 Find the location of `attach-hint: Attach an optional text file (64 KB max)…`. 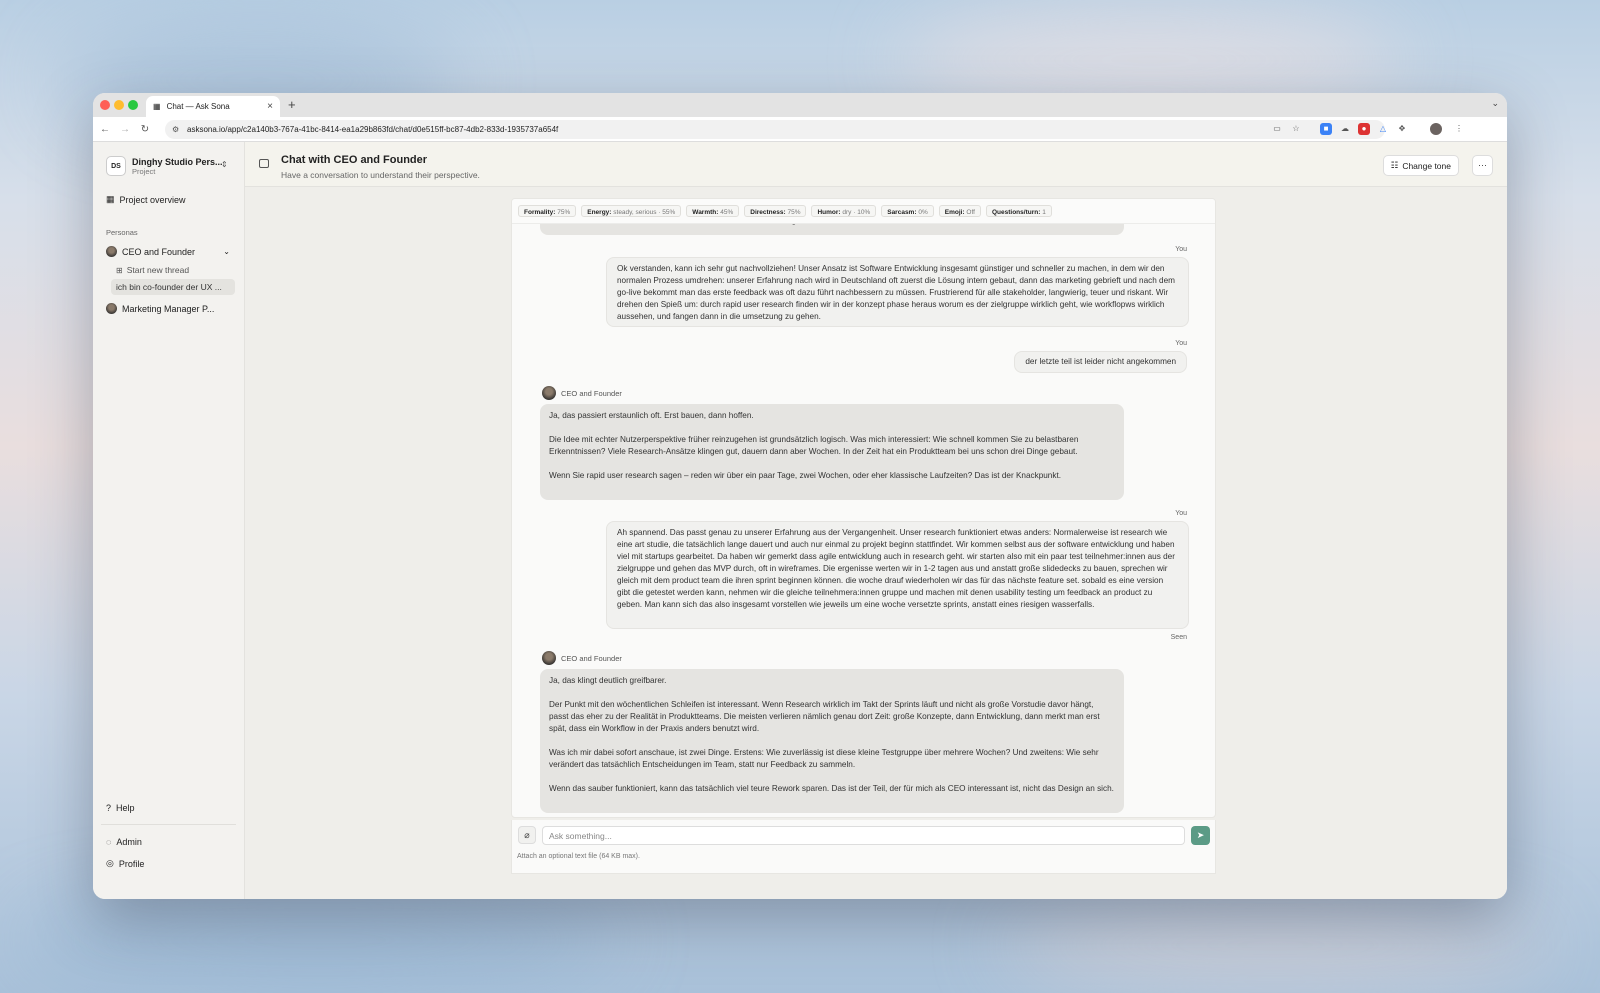

attach-hint: Attach an optional text file (64 KB max)… is located at coordinates (578, 856).